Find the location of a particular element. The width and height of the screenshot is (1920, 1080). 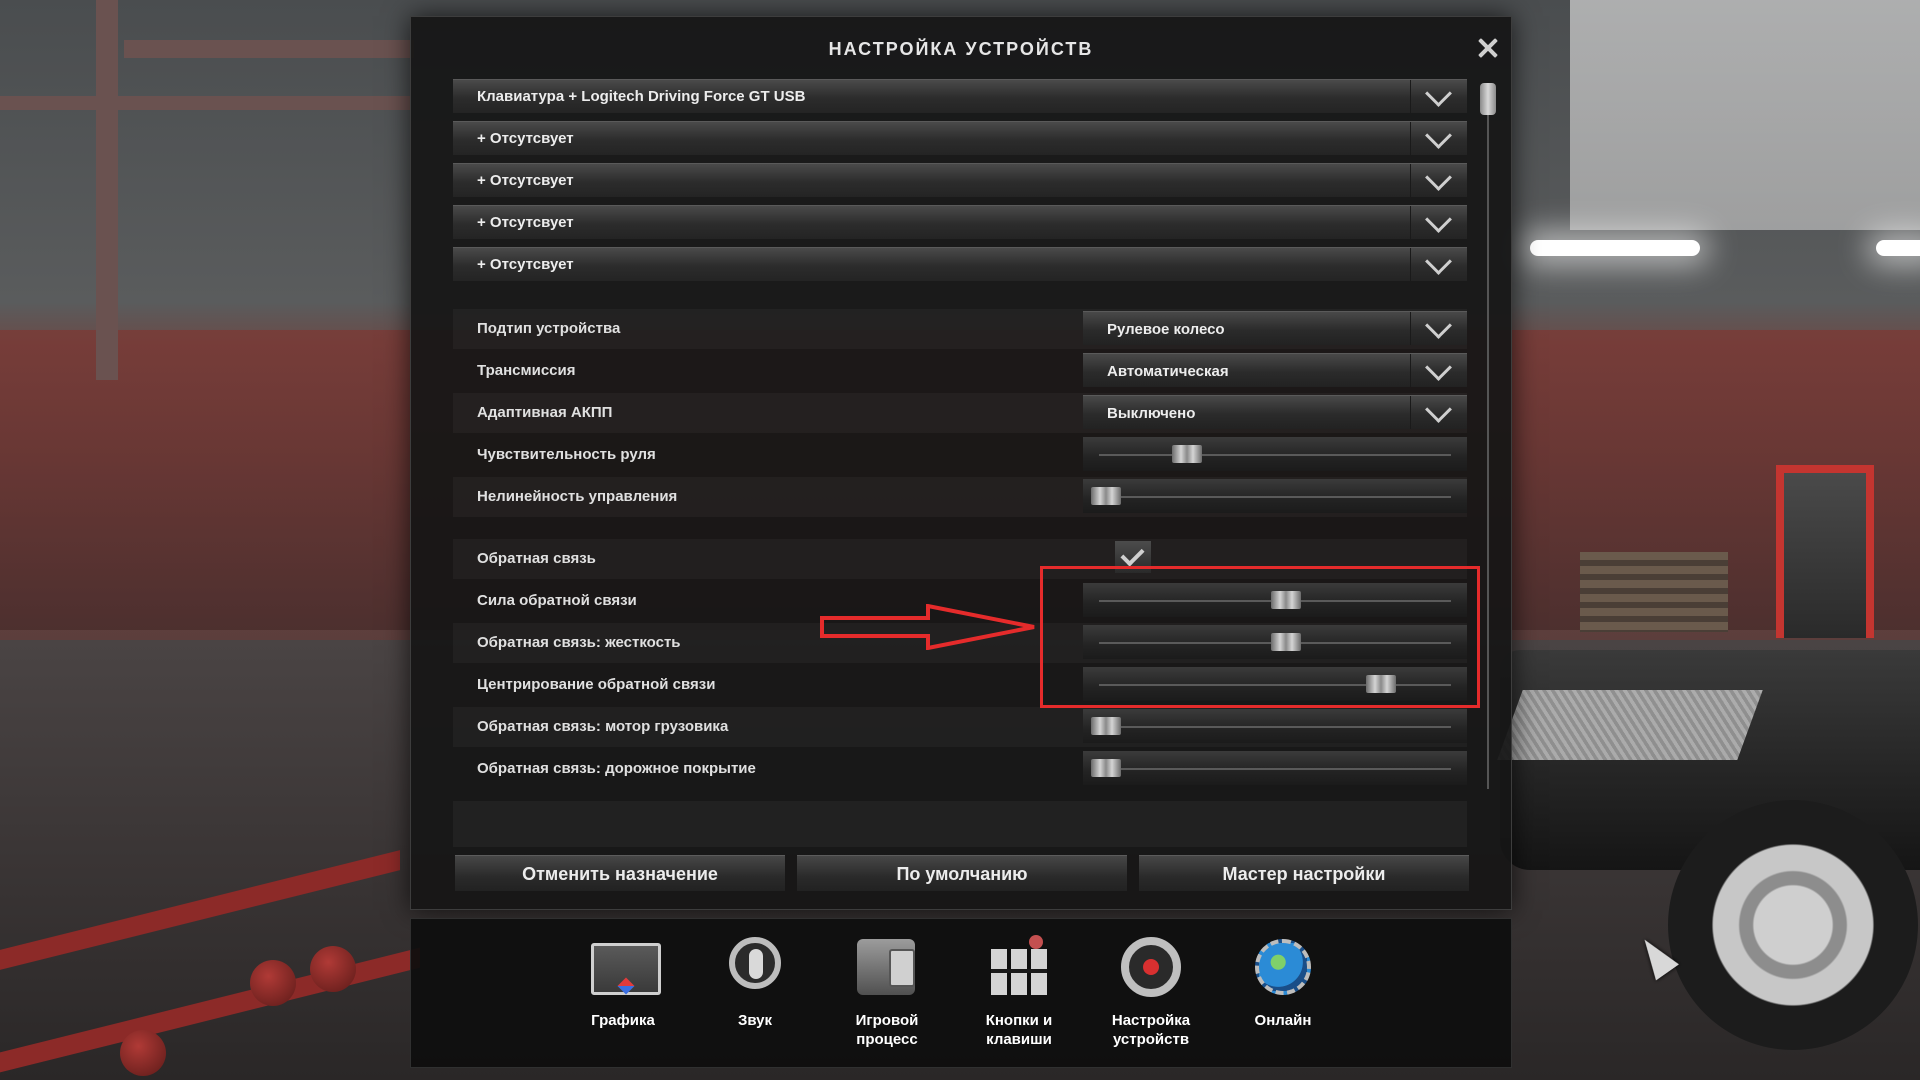

setting-label: Обратная связь: дорожное покрытие is located at coordinates (616, 768).